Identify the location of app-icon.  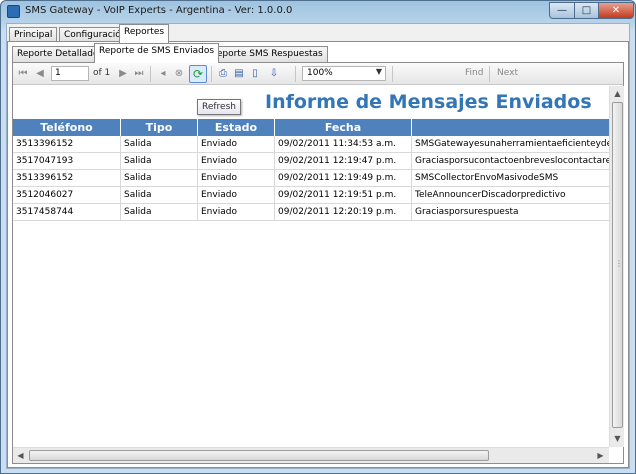
(13, 11).